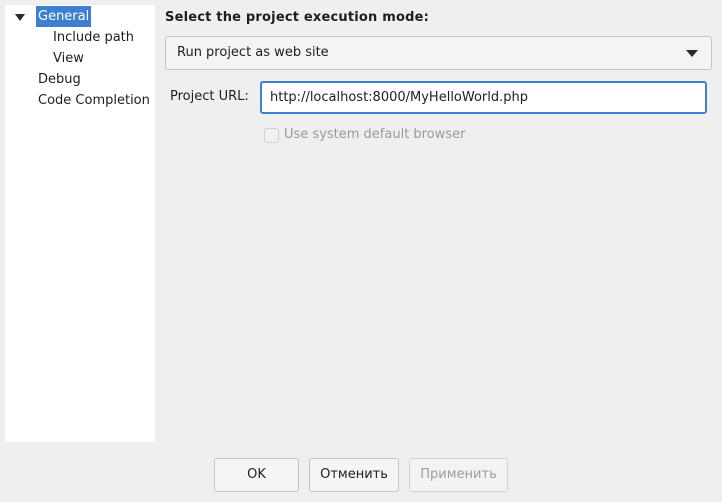 The height and width of the screenshot is (502, 722). Describe the element at coordinates (483, 97) in the screenshot. I see `project-url-input: http://localhost:8000/MyHelloWorld.php` at that location.